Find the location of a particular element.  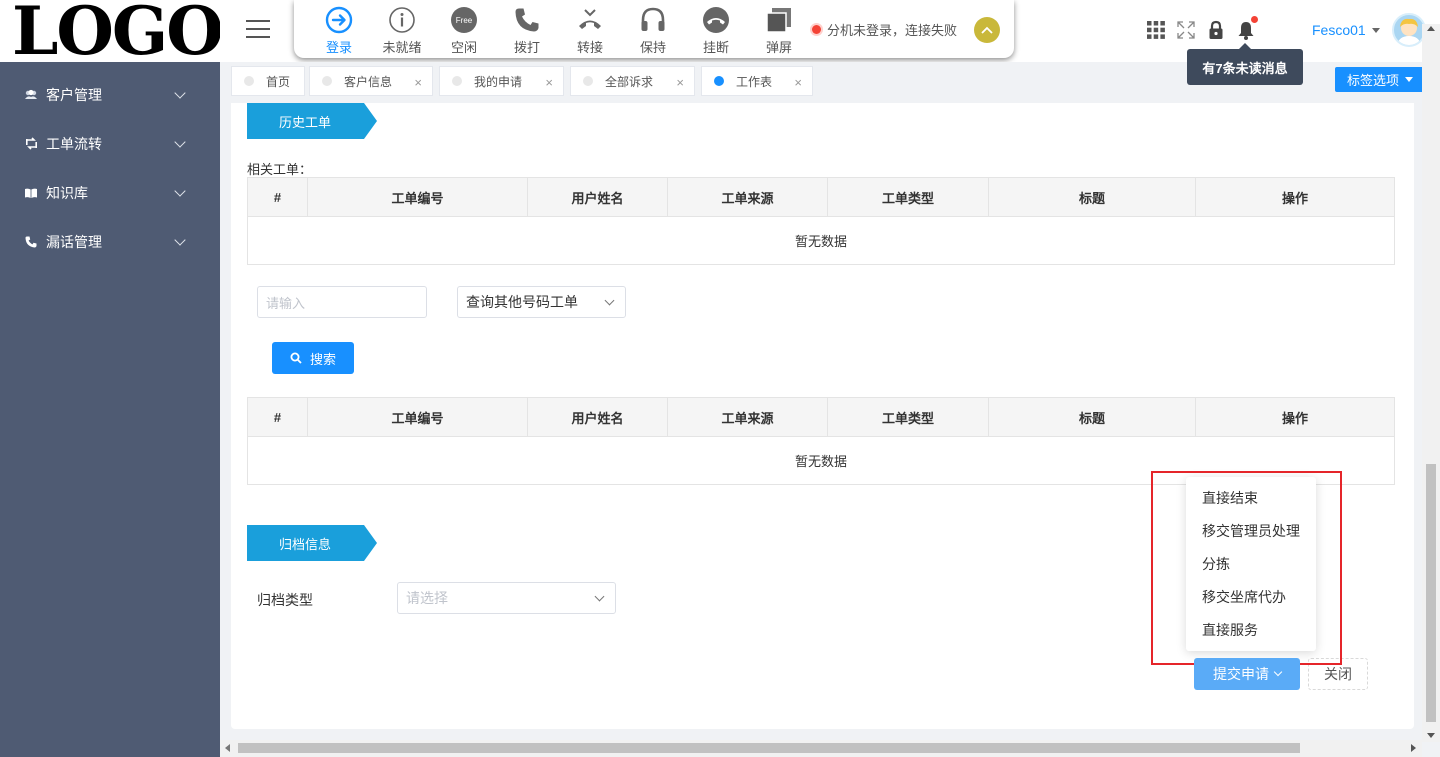

user-menu: Fesco01 is located at coordinates (1346, 30).